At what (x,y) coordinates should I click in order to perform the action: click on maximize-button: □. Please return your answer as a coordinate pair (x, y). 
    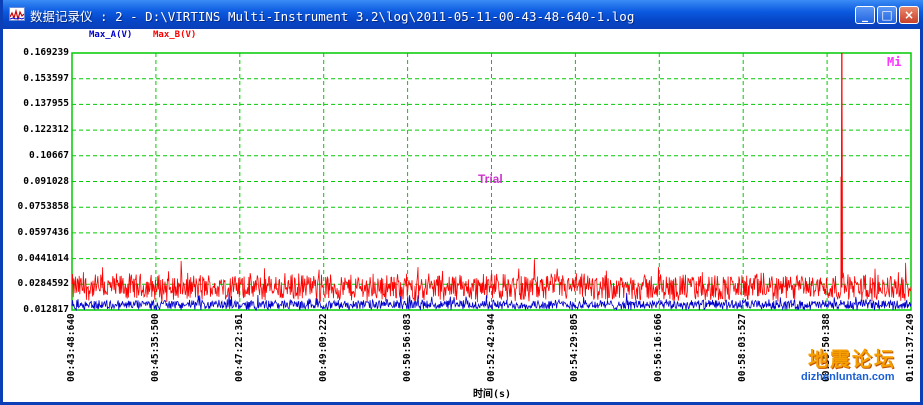
    Looking at the image, I should click on (887, 15).